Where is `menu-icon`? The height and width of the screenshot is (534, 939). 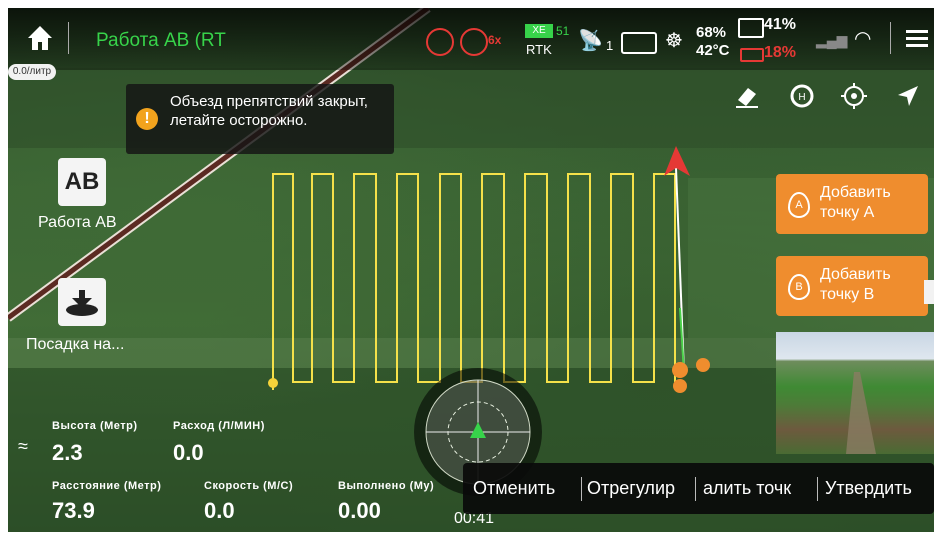 menu-icon is located at coordinates (917, 39).